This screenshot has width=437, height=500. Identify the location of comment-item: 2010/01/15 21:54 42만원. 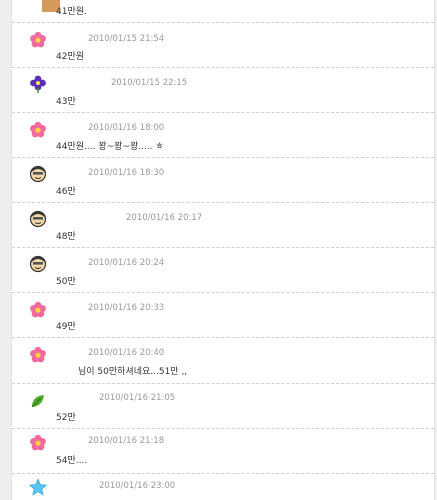
(223, 45).